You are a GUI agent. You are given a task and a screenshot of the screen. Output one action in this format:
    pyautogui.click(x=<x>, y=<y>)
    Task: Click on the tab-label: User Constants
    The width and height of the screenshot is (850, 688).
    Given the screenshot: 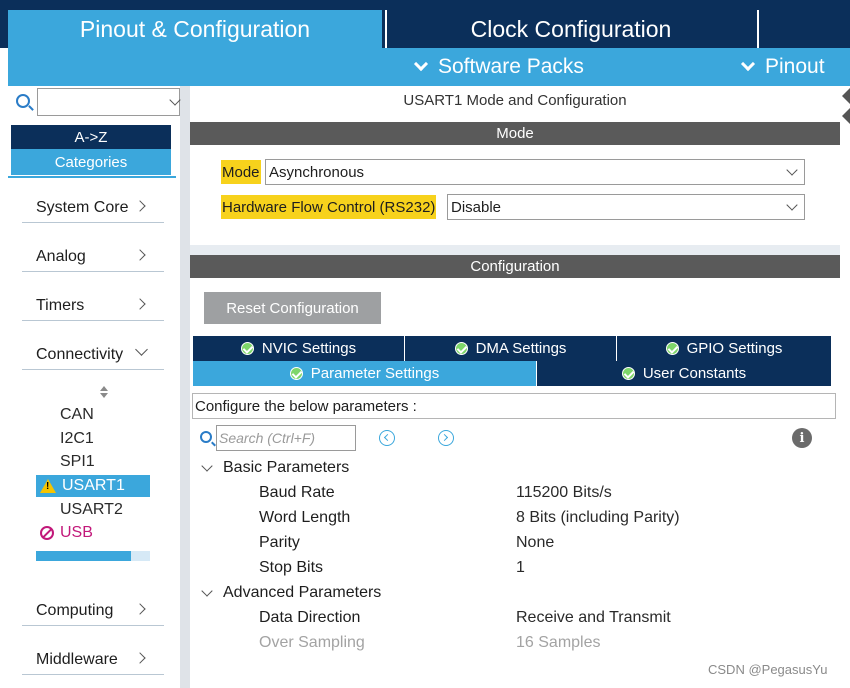 What is the action you would take?
    pyautogui.click(x=694, y=373)
    